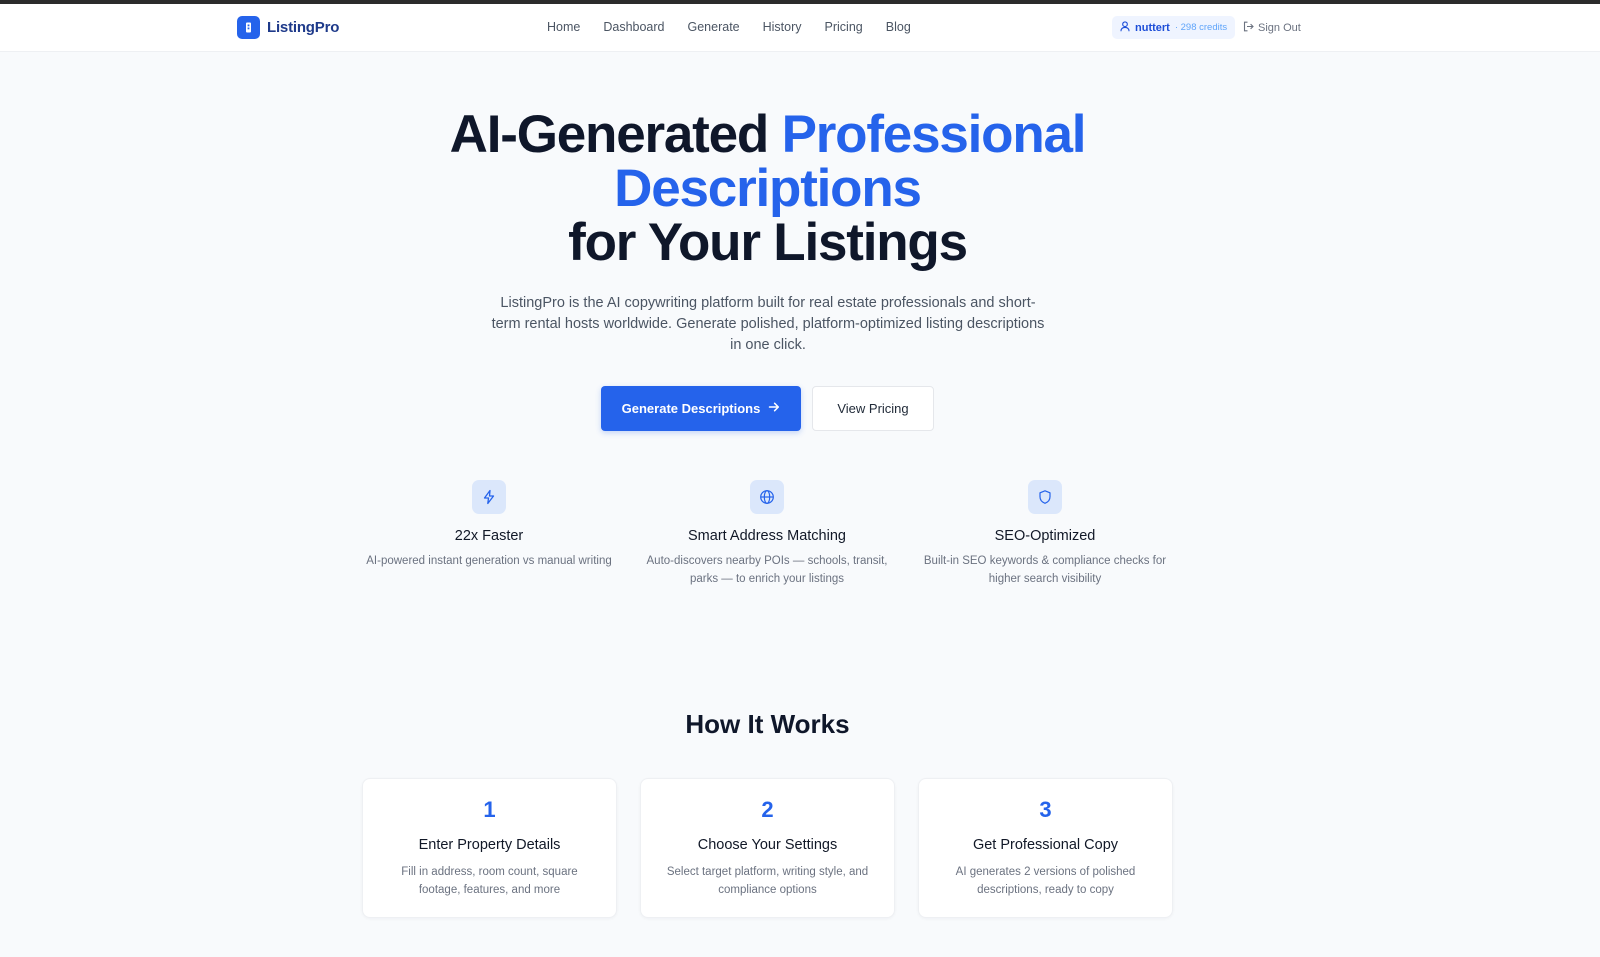 The width and height of the screenshot is (1600, 957). I want to click on feature-title: 22x Faster, so click(489, 536).